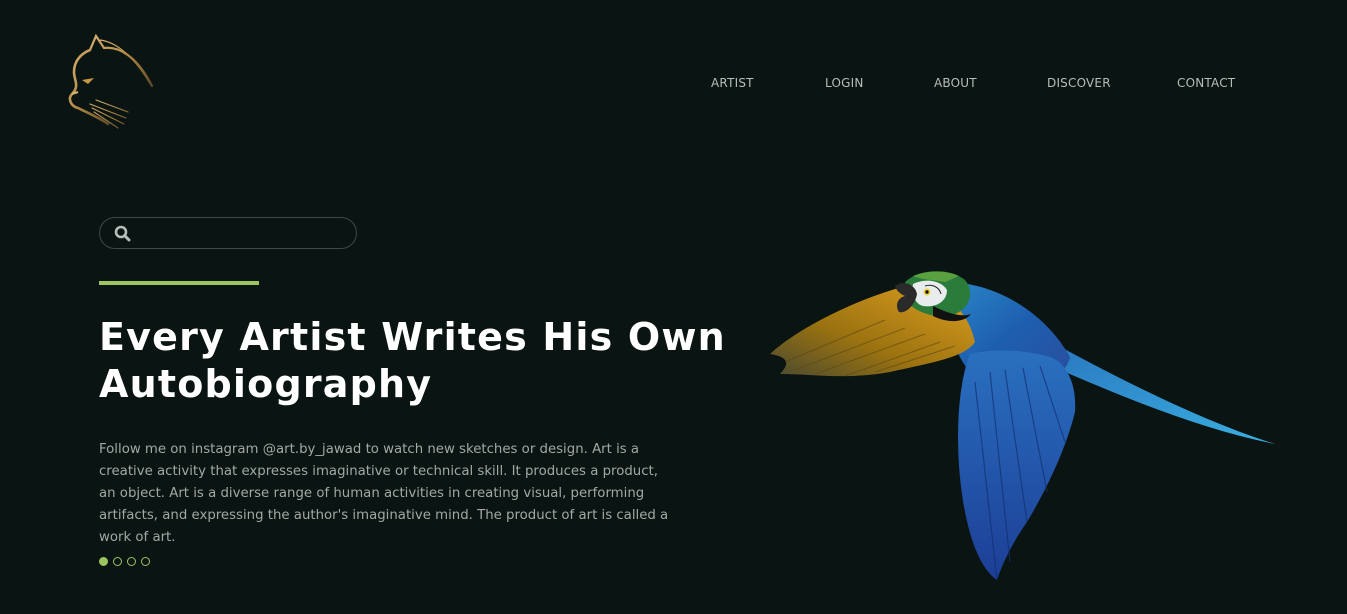 This screenshot has height=614, width=1347. I want to click on search-box, so click(228, 233).